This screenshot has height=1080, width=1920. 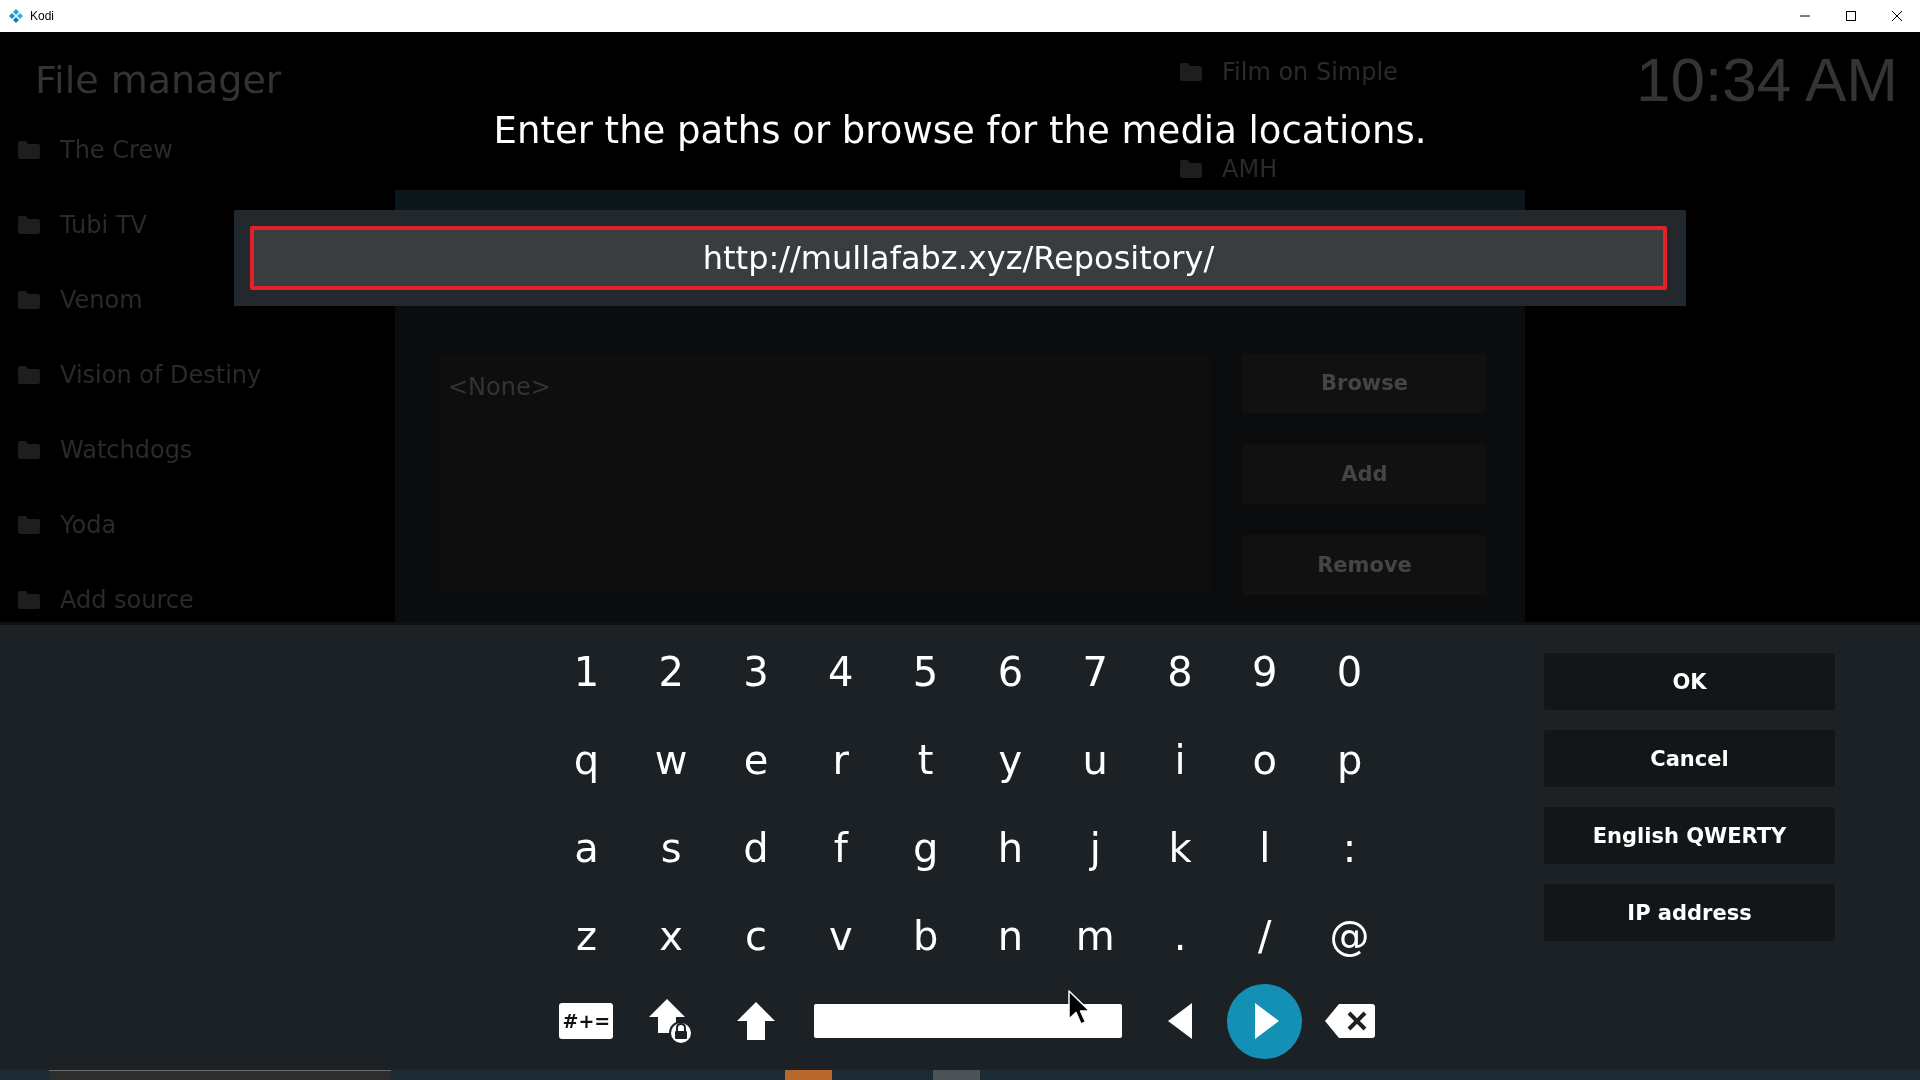 I want to click on keyboard-key: x, so click(x=671, y=936).